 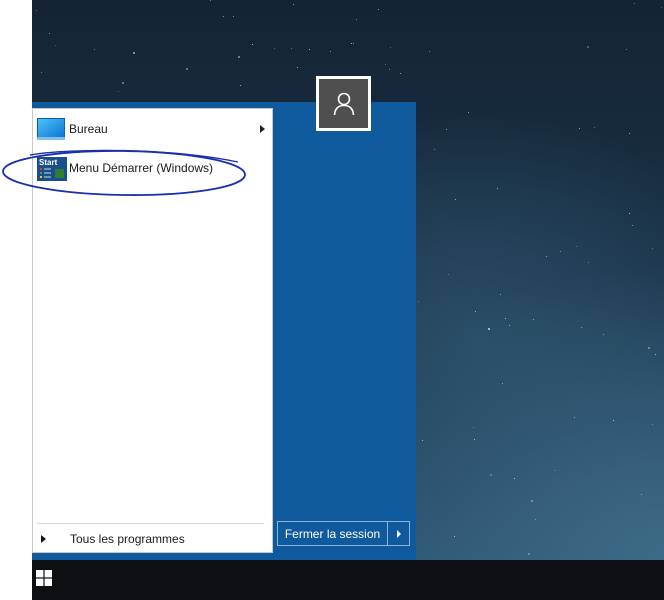 What do you see at coordinates (52, 171) in the screenshot?
I see `start-menu-app-icon: Start` at bounding box center [52, 171].